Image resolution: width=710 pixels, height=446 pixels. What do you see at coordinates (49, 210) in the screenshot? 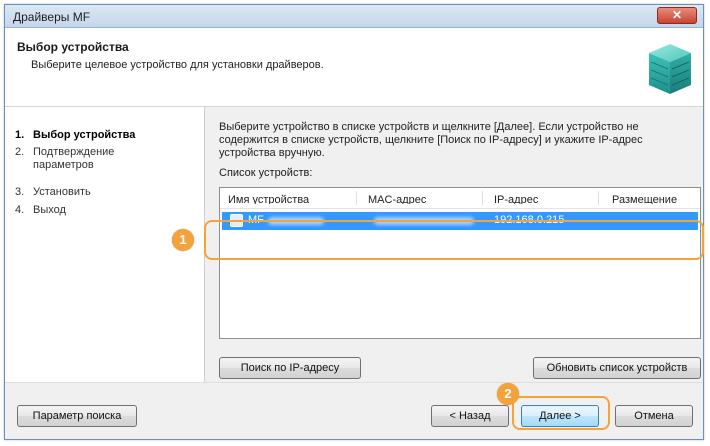
I see `step-label: Выход` at bounding box center [49, 210].